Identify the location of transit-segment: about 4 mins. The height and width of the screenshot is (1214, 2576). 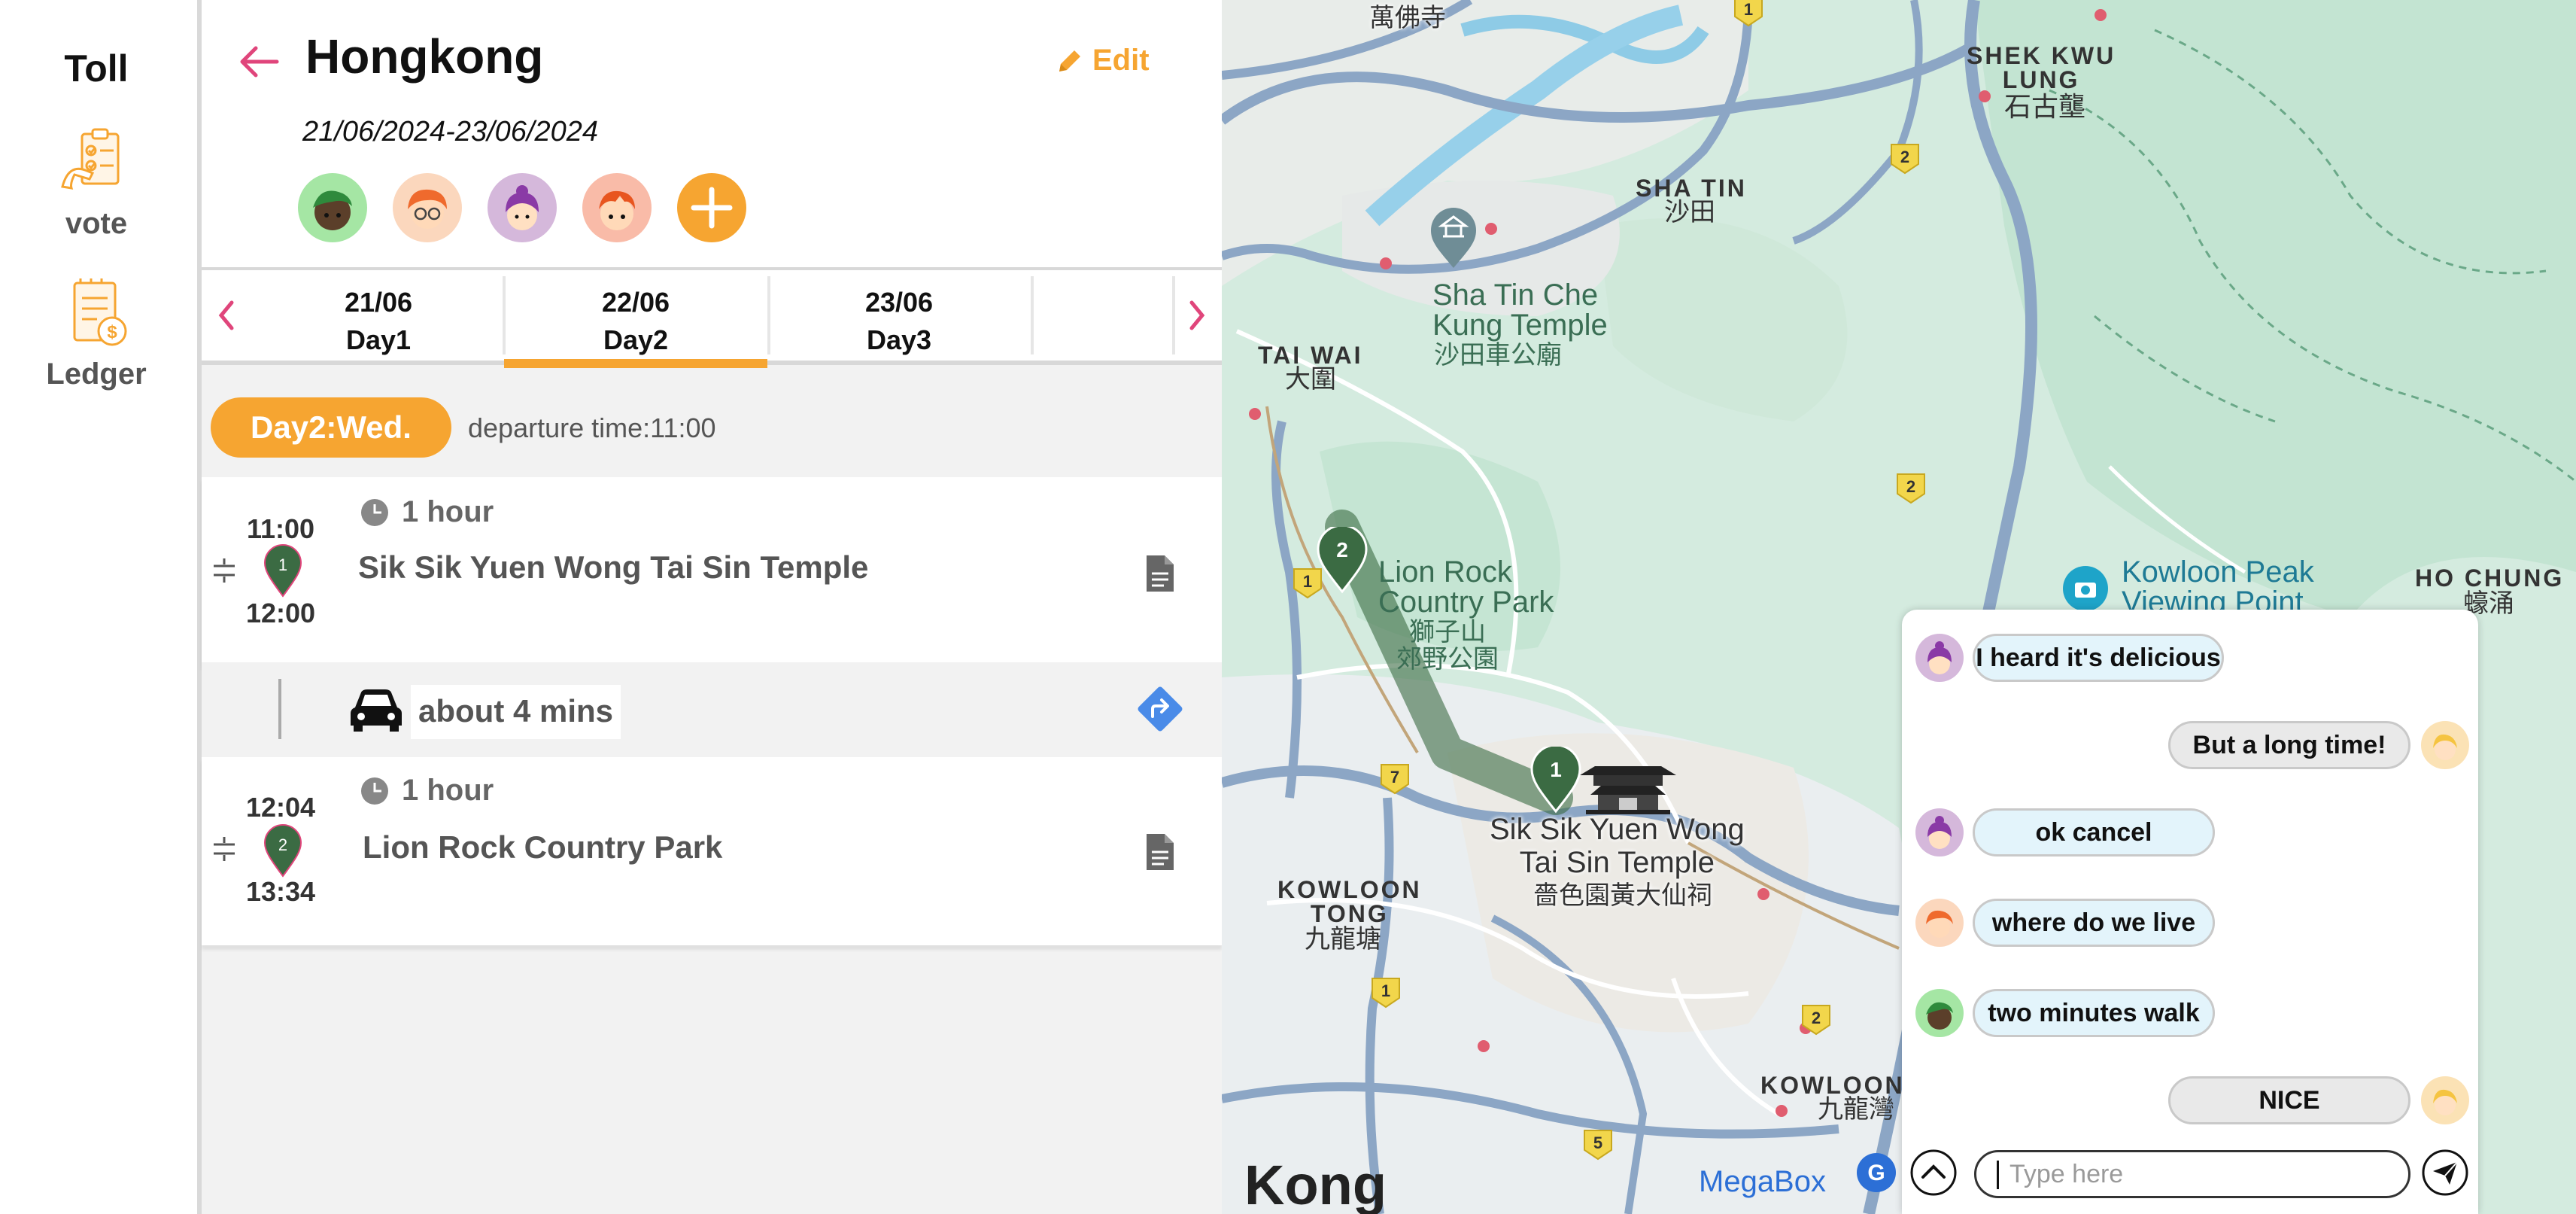
(712, 709).